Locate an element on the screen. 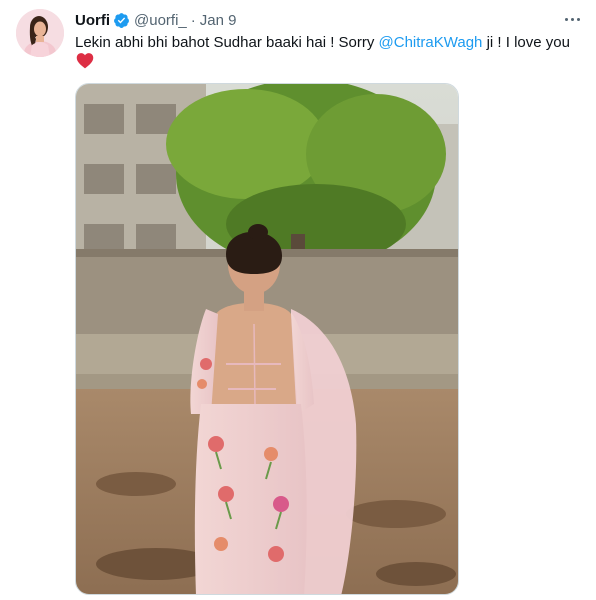 This screenshot has height=600, width=596. red-heart-emoji is located at coordinates (85, 61).